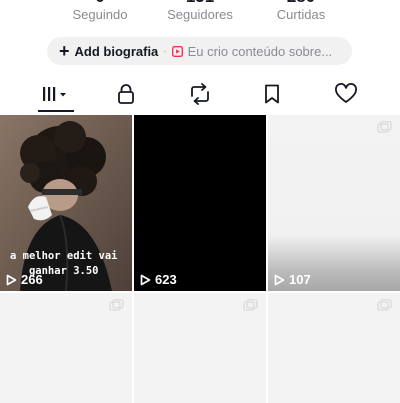 Image resolution: width=400 pixels, height=403 pixels. What do you see at coordinates (200, 203) in the screenshot?
I see `video-thumbnail: 623` at bounding box center [200, 203].